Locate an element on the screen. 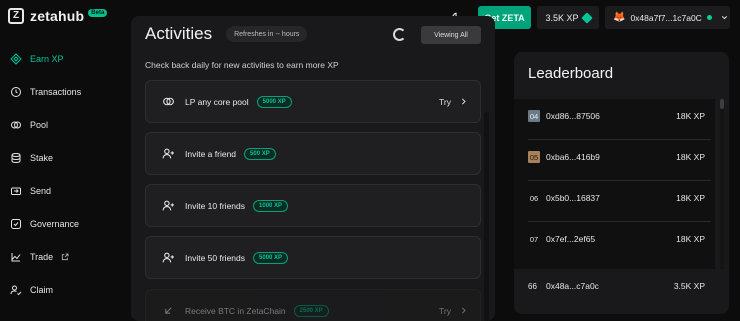  beta-badge: Beta is located at coordinates (98, 13).